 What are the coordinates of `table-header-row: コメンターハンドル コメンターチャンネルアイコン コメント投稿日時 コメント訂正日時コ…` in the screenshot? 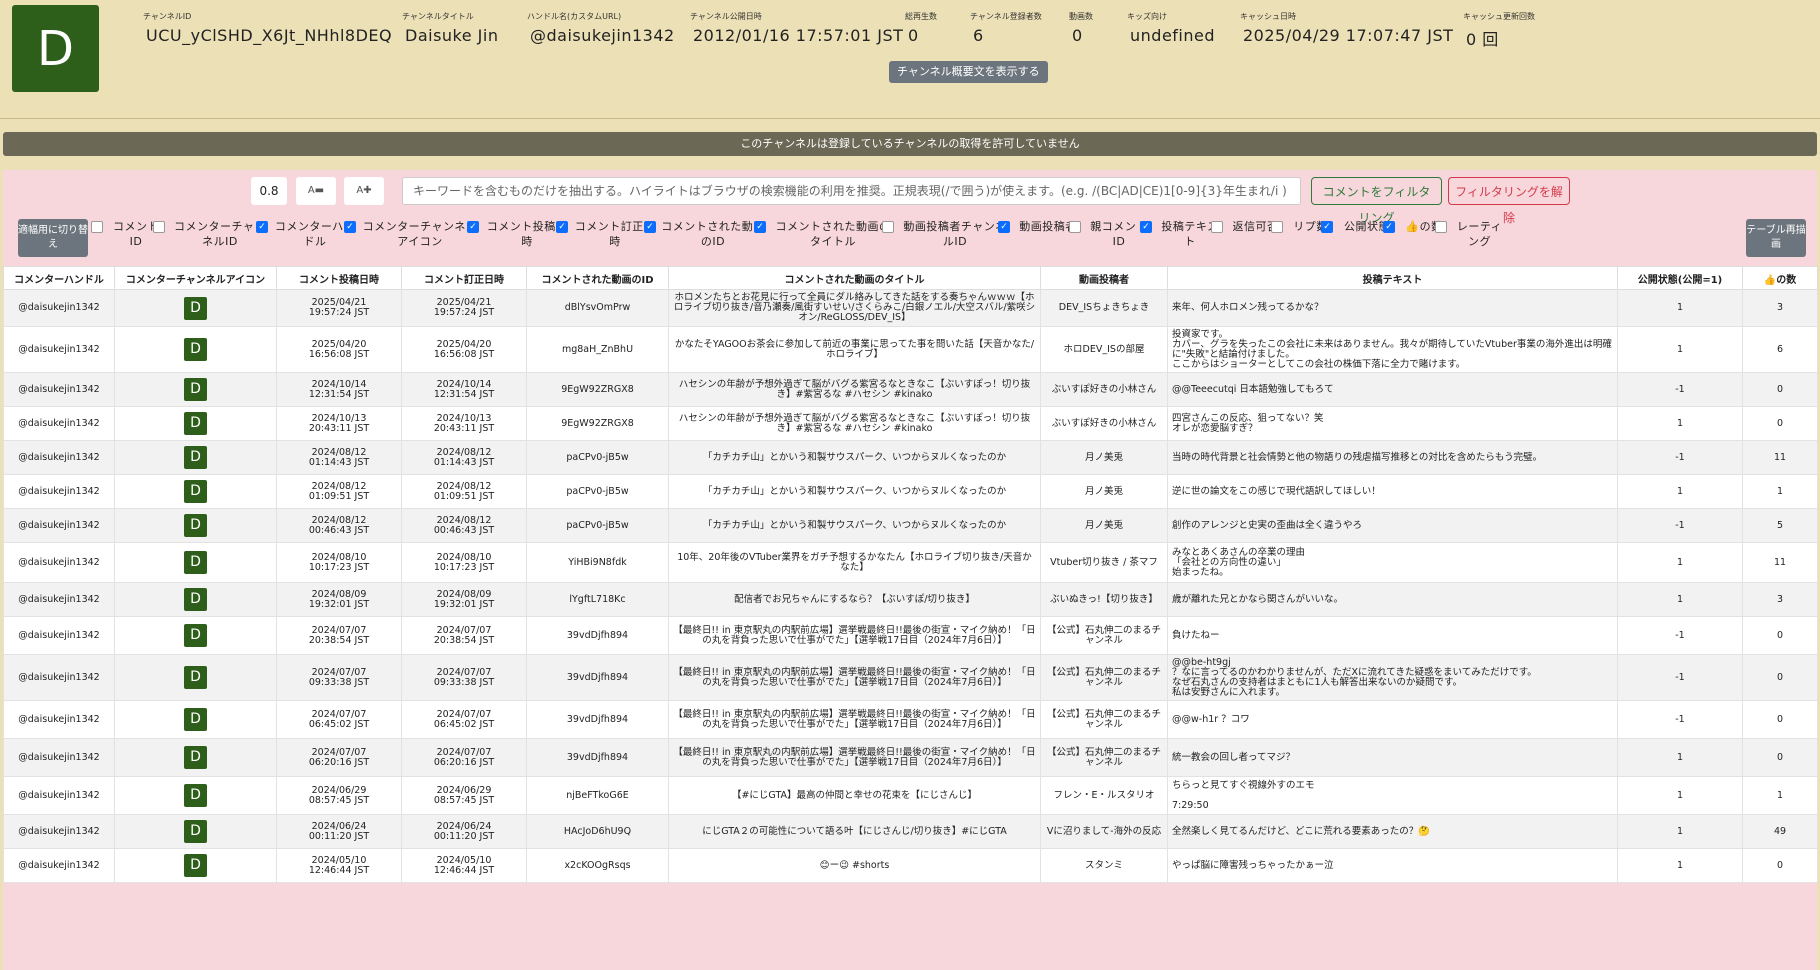 It's located at (910, 278).